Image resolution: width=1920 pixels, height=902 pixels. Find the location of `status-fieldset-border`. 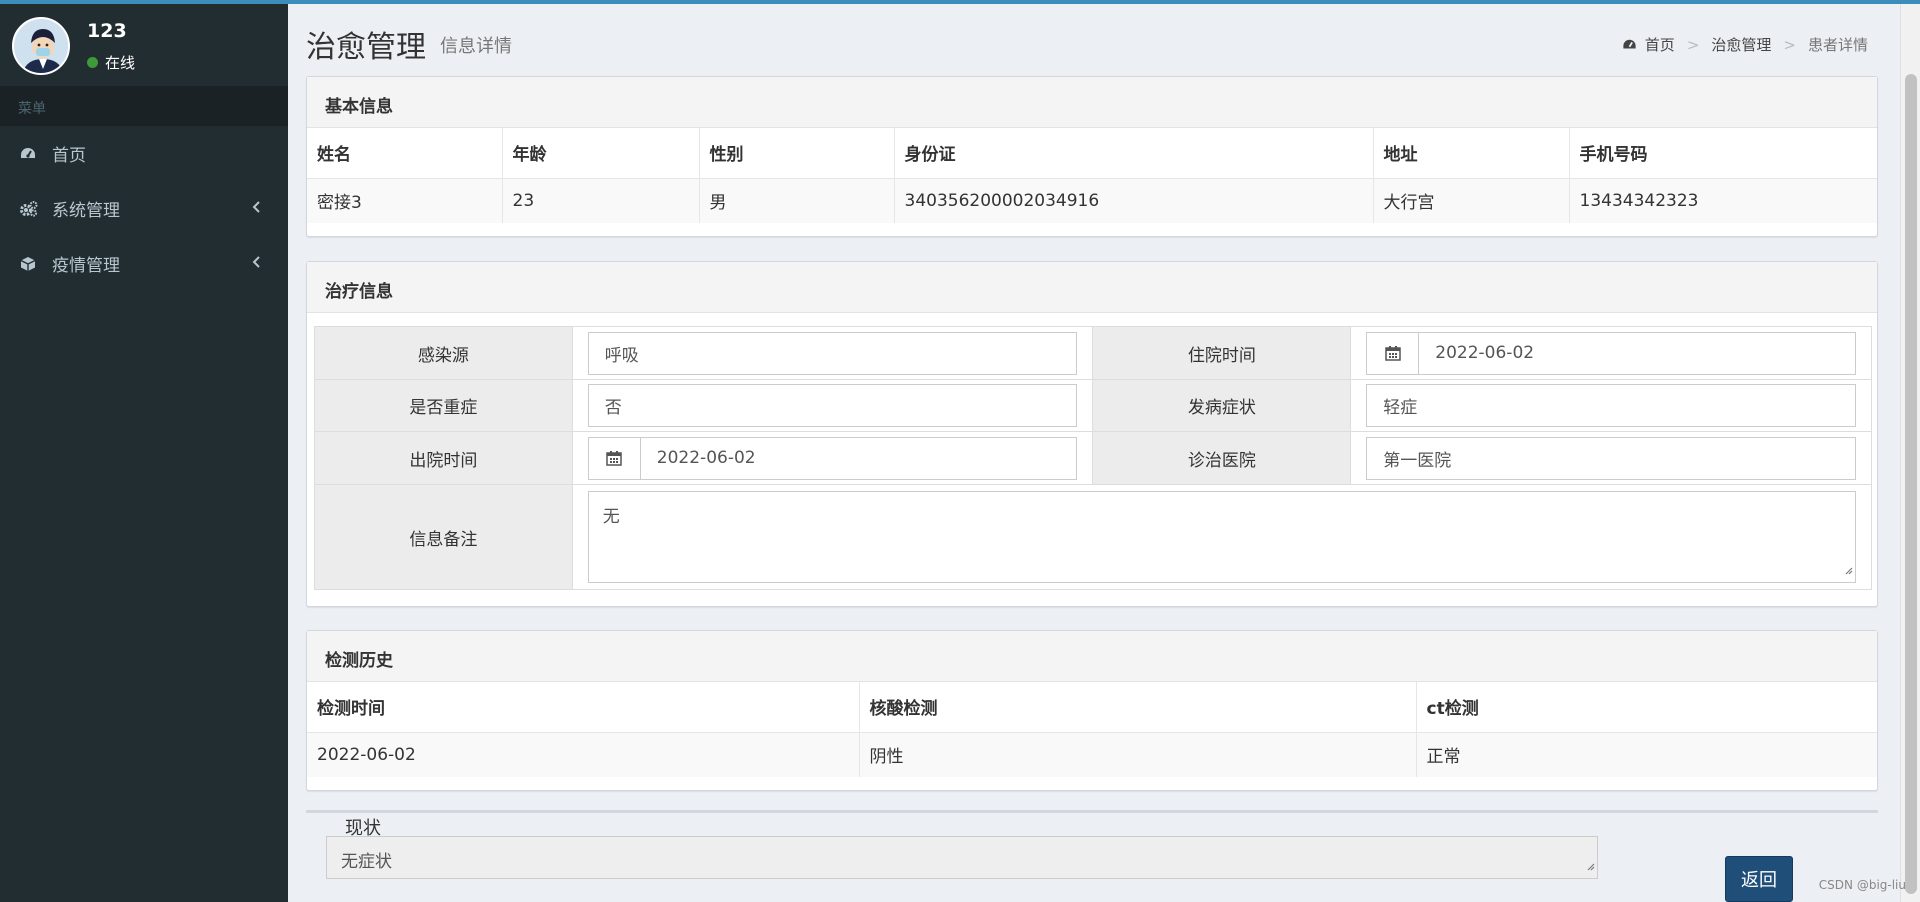

status-fieldset-border is located at coordinates (1092, 811).